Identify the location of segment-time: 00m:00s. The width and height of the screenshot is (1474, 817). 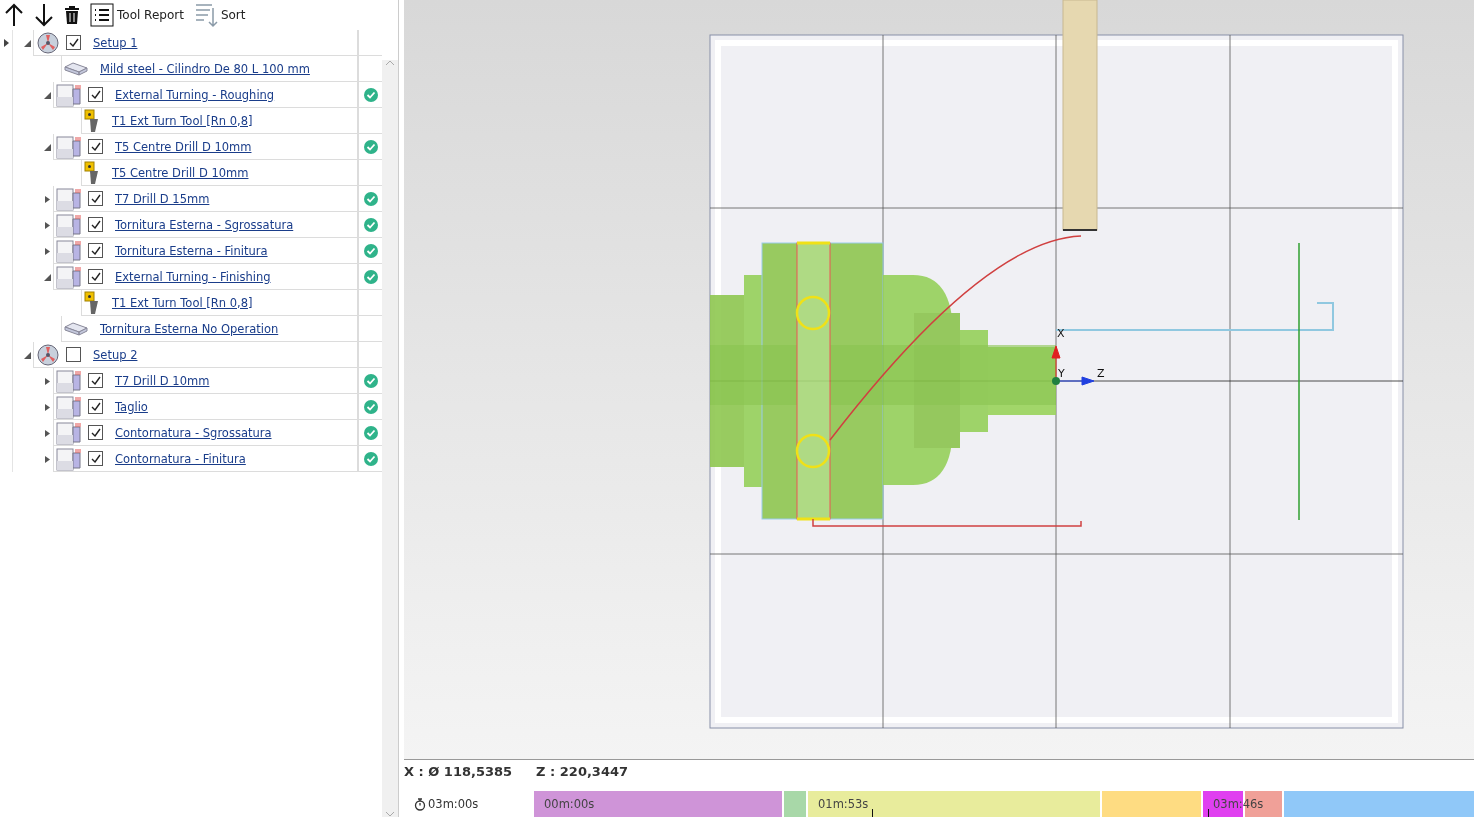
(569, 804).